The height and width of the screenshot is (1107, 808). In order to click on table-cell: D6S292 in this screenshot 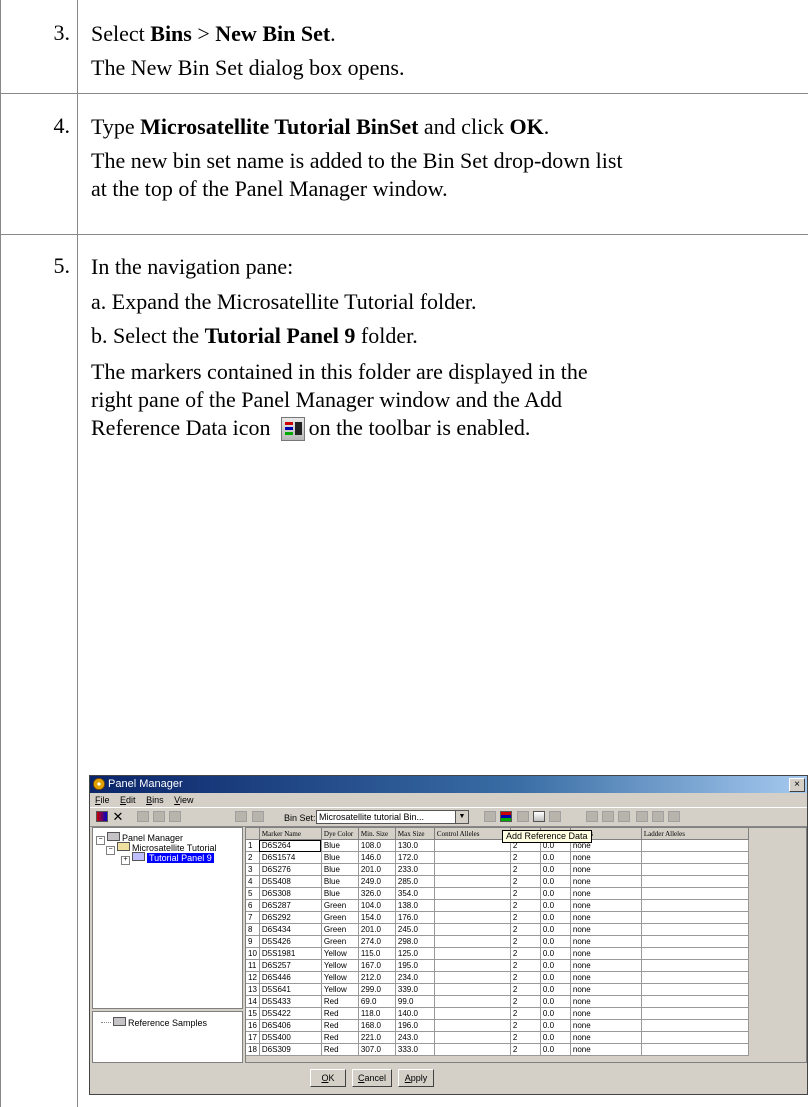, I will do `click(290, 917)`.